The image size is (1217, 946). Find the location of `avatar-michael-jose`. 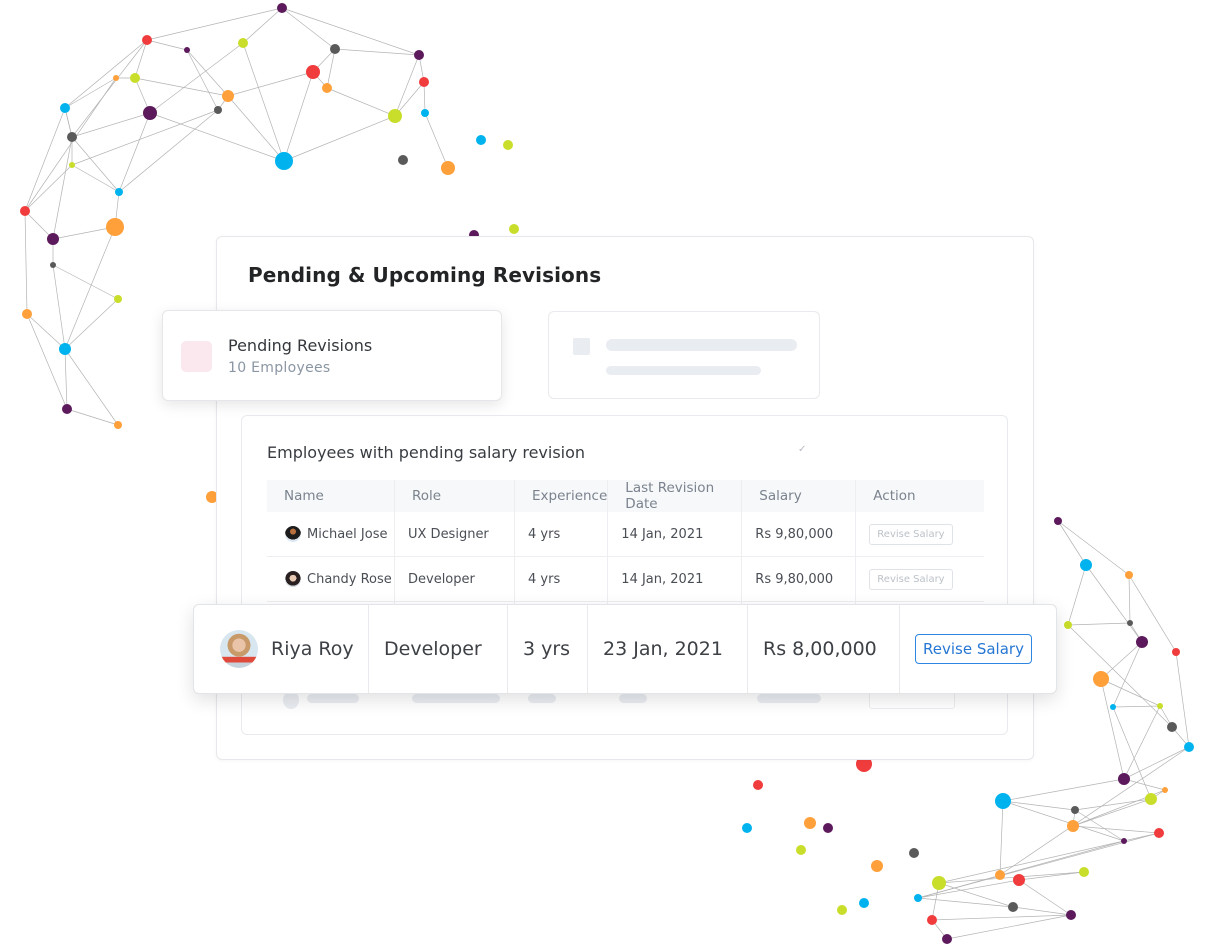

avatar-michael-jose is located at coordinates (293, 534).